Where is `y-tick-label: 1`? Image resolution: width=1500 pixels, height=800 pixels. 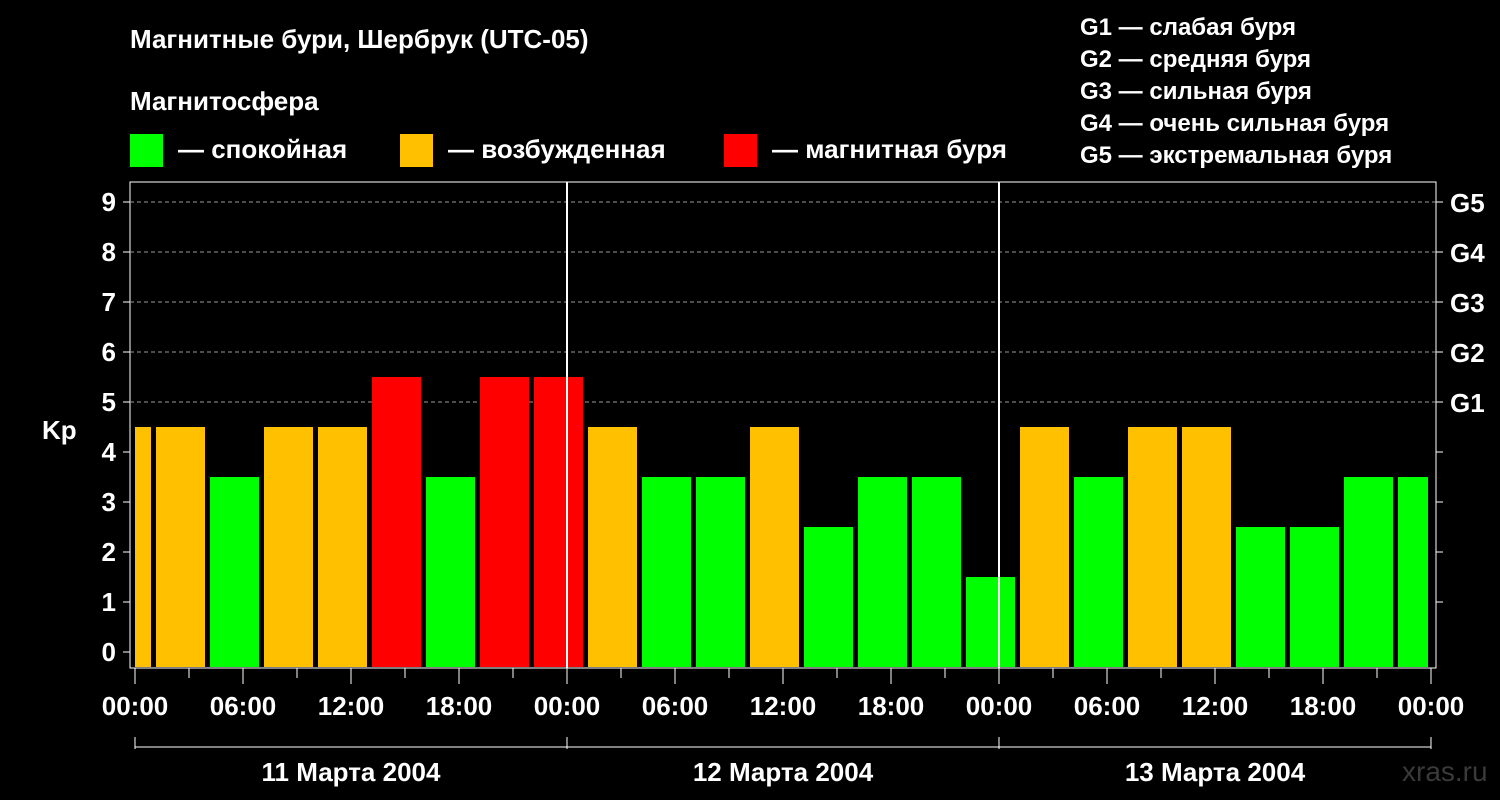 y-tick-label: 1 is located at coordinates (109, 602).